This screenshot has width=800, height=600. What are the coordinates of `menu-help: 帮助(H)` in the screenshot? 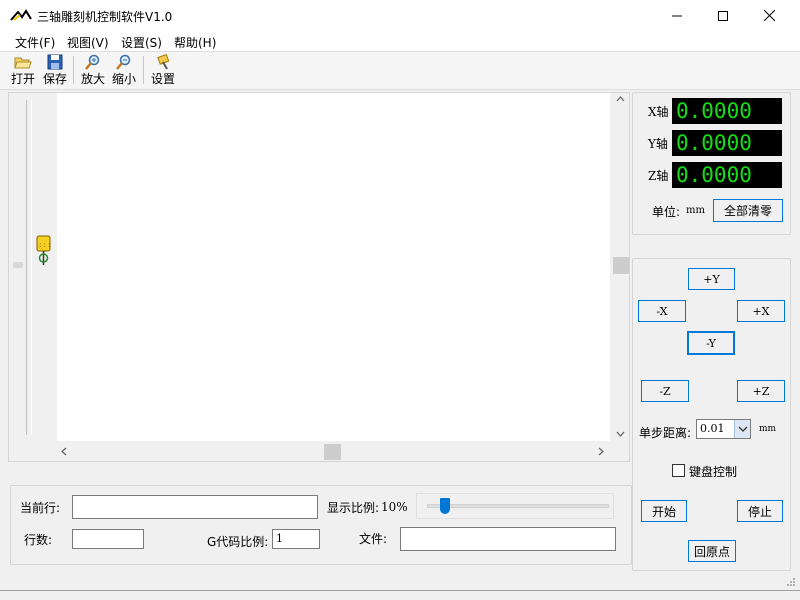 It's located at (195, 42).